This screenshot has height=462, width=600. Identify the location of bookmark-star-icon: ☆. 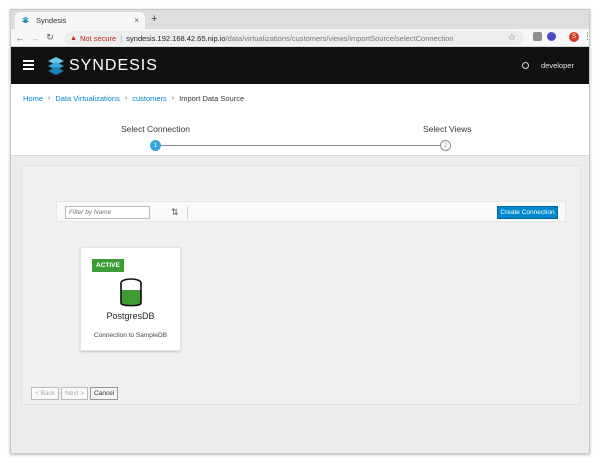
(512, 37).